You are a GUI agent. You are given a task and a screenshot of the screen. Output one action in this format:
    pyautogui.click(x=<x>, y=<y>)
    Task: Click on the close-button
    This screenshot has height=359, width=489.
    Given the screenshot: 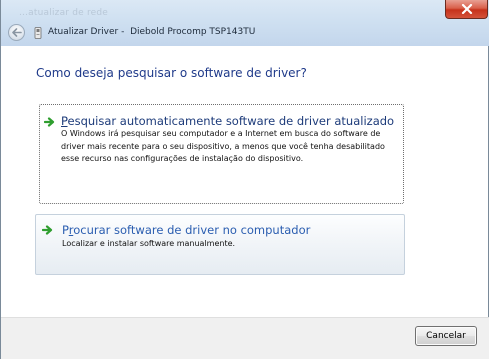 What is the action you would take?
    pyautogui.click(x=466, y=9)
    